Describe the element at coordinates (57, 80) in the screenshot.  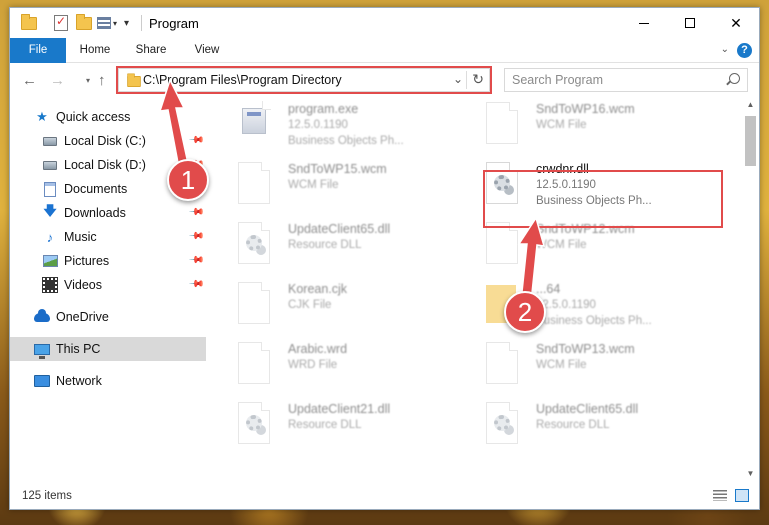
I see `forward-button: →` at that location.